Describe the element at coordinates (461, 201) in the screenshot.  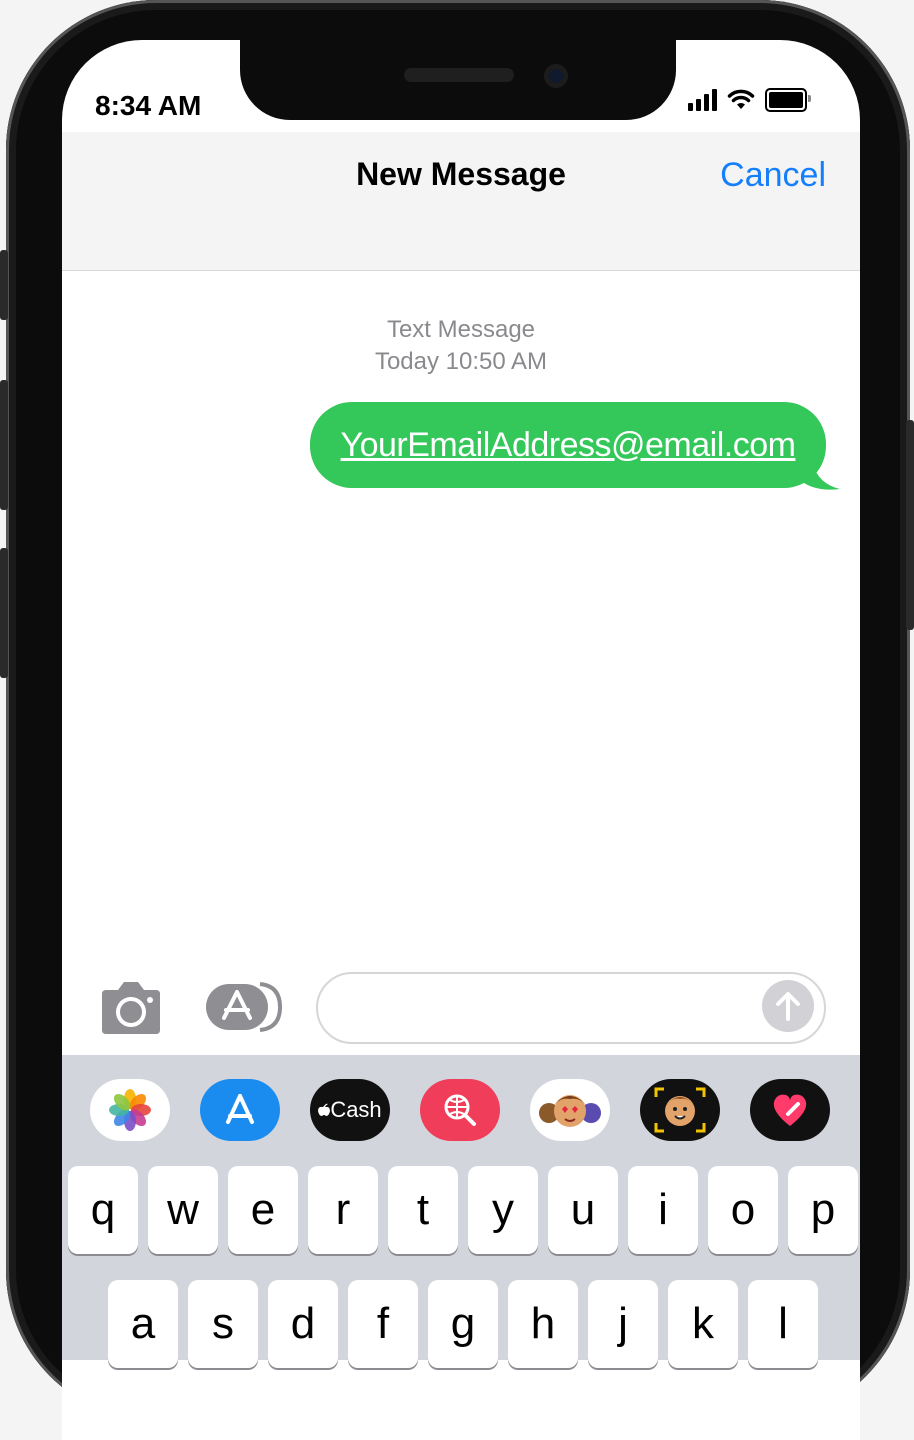
I see `navigation-header: New Message Cancel` at that location.